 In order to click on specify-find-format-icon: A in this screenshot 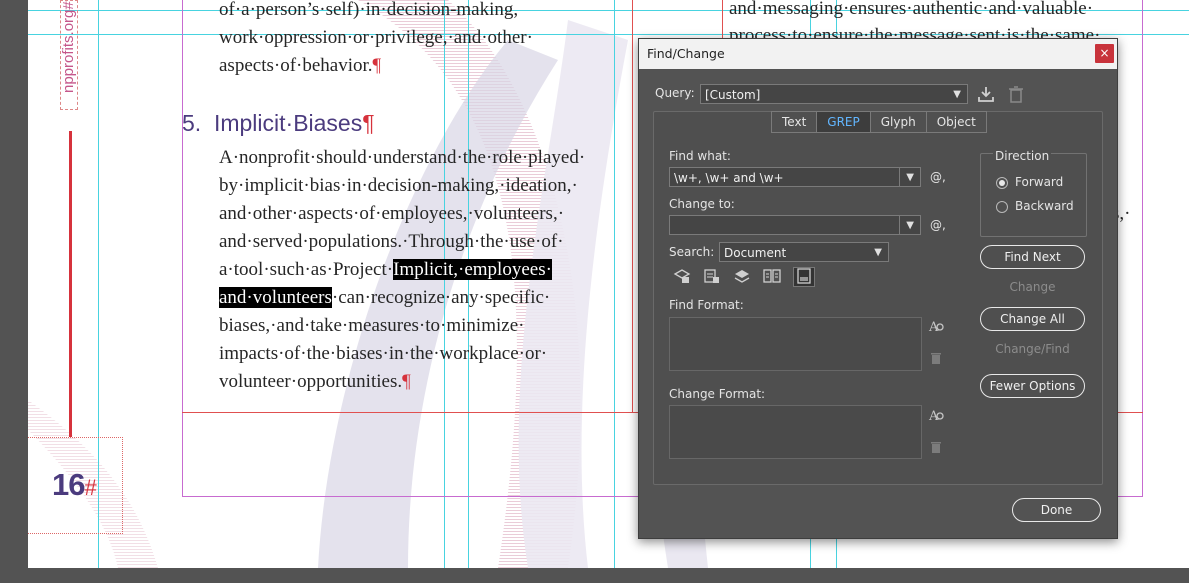, I will do `click(936, 328)`.